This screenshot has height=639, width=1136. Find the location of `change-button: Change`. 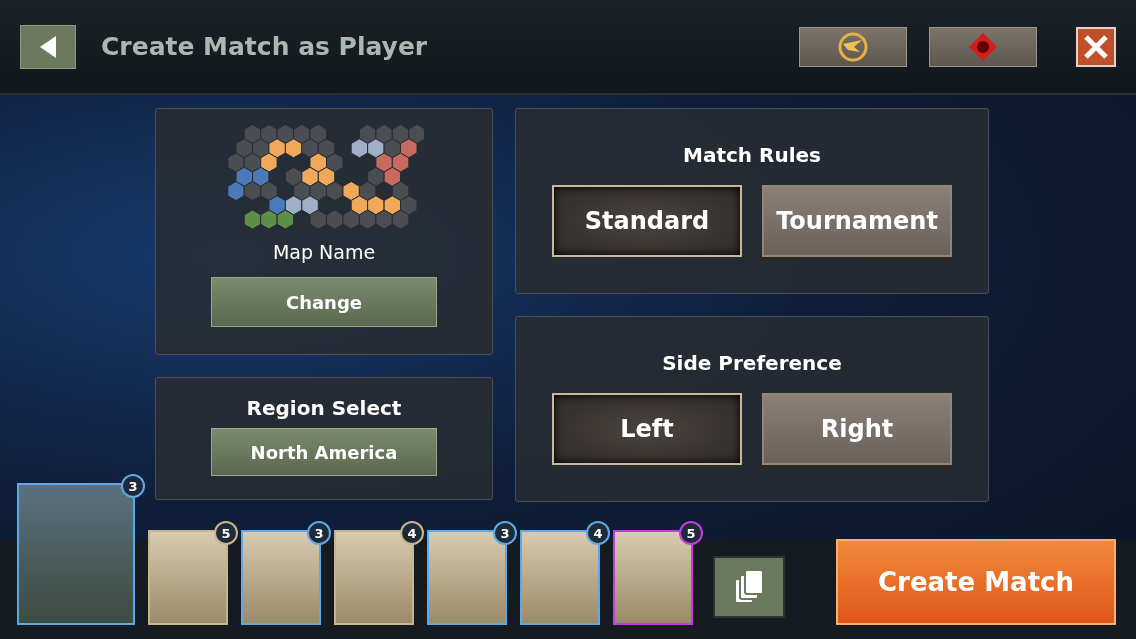

change-button: Change is located at coordinates (324, 302).